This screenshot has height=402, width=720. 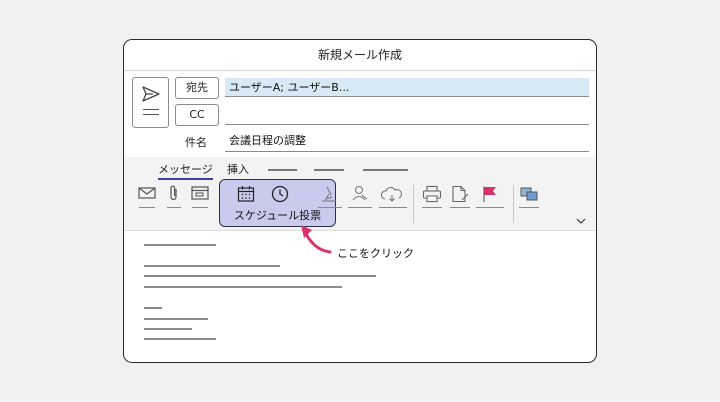 What do you see at coordinates (529, 194) in the screenshot?
I see `translate-icon` at bounding box center [529, 194].